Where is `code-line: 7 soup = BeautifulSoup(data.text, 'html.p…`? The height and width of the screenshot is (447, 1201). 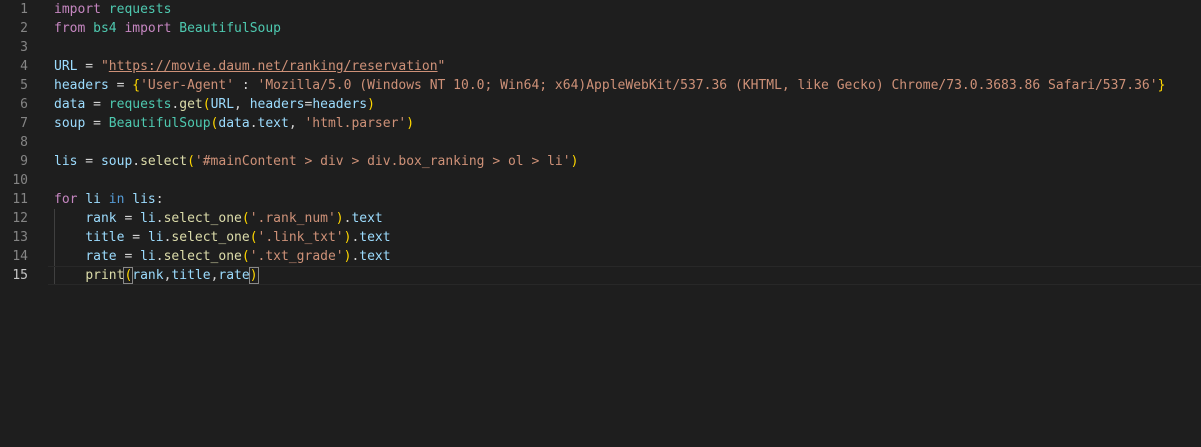 code-line: 7 soup = BeautifulSoup(data.text, 'html.p… is located at coordinates (600, 123).